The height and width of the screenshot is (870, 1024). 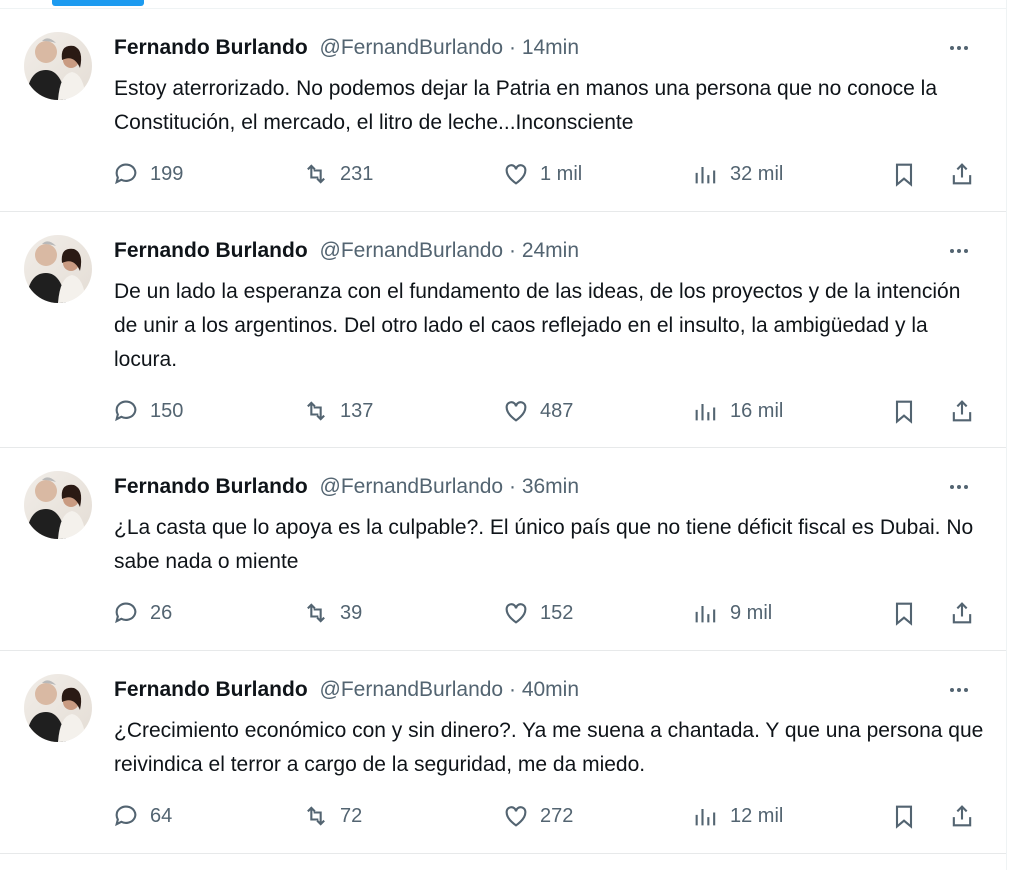 I want to click on retweet-button: 231, so click(x=337, y=174).